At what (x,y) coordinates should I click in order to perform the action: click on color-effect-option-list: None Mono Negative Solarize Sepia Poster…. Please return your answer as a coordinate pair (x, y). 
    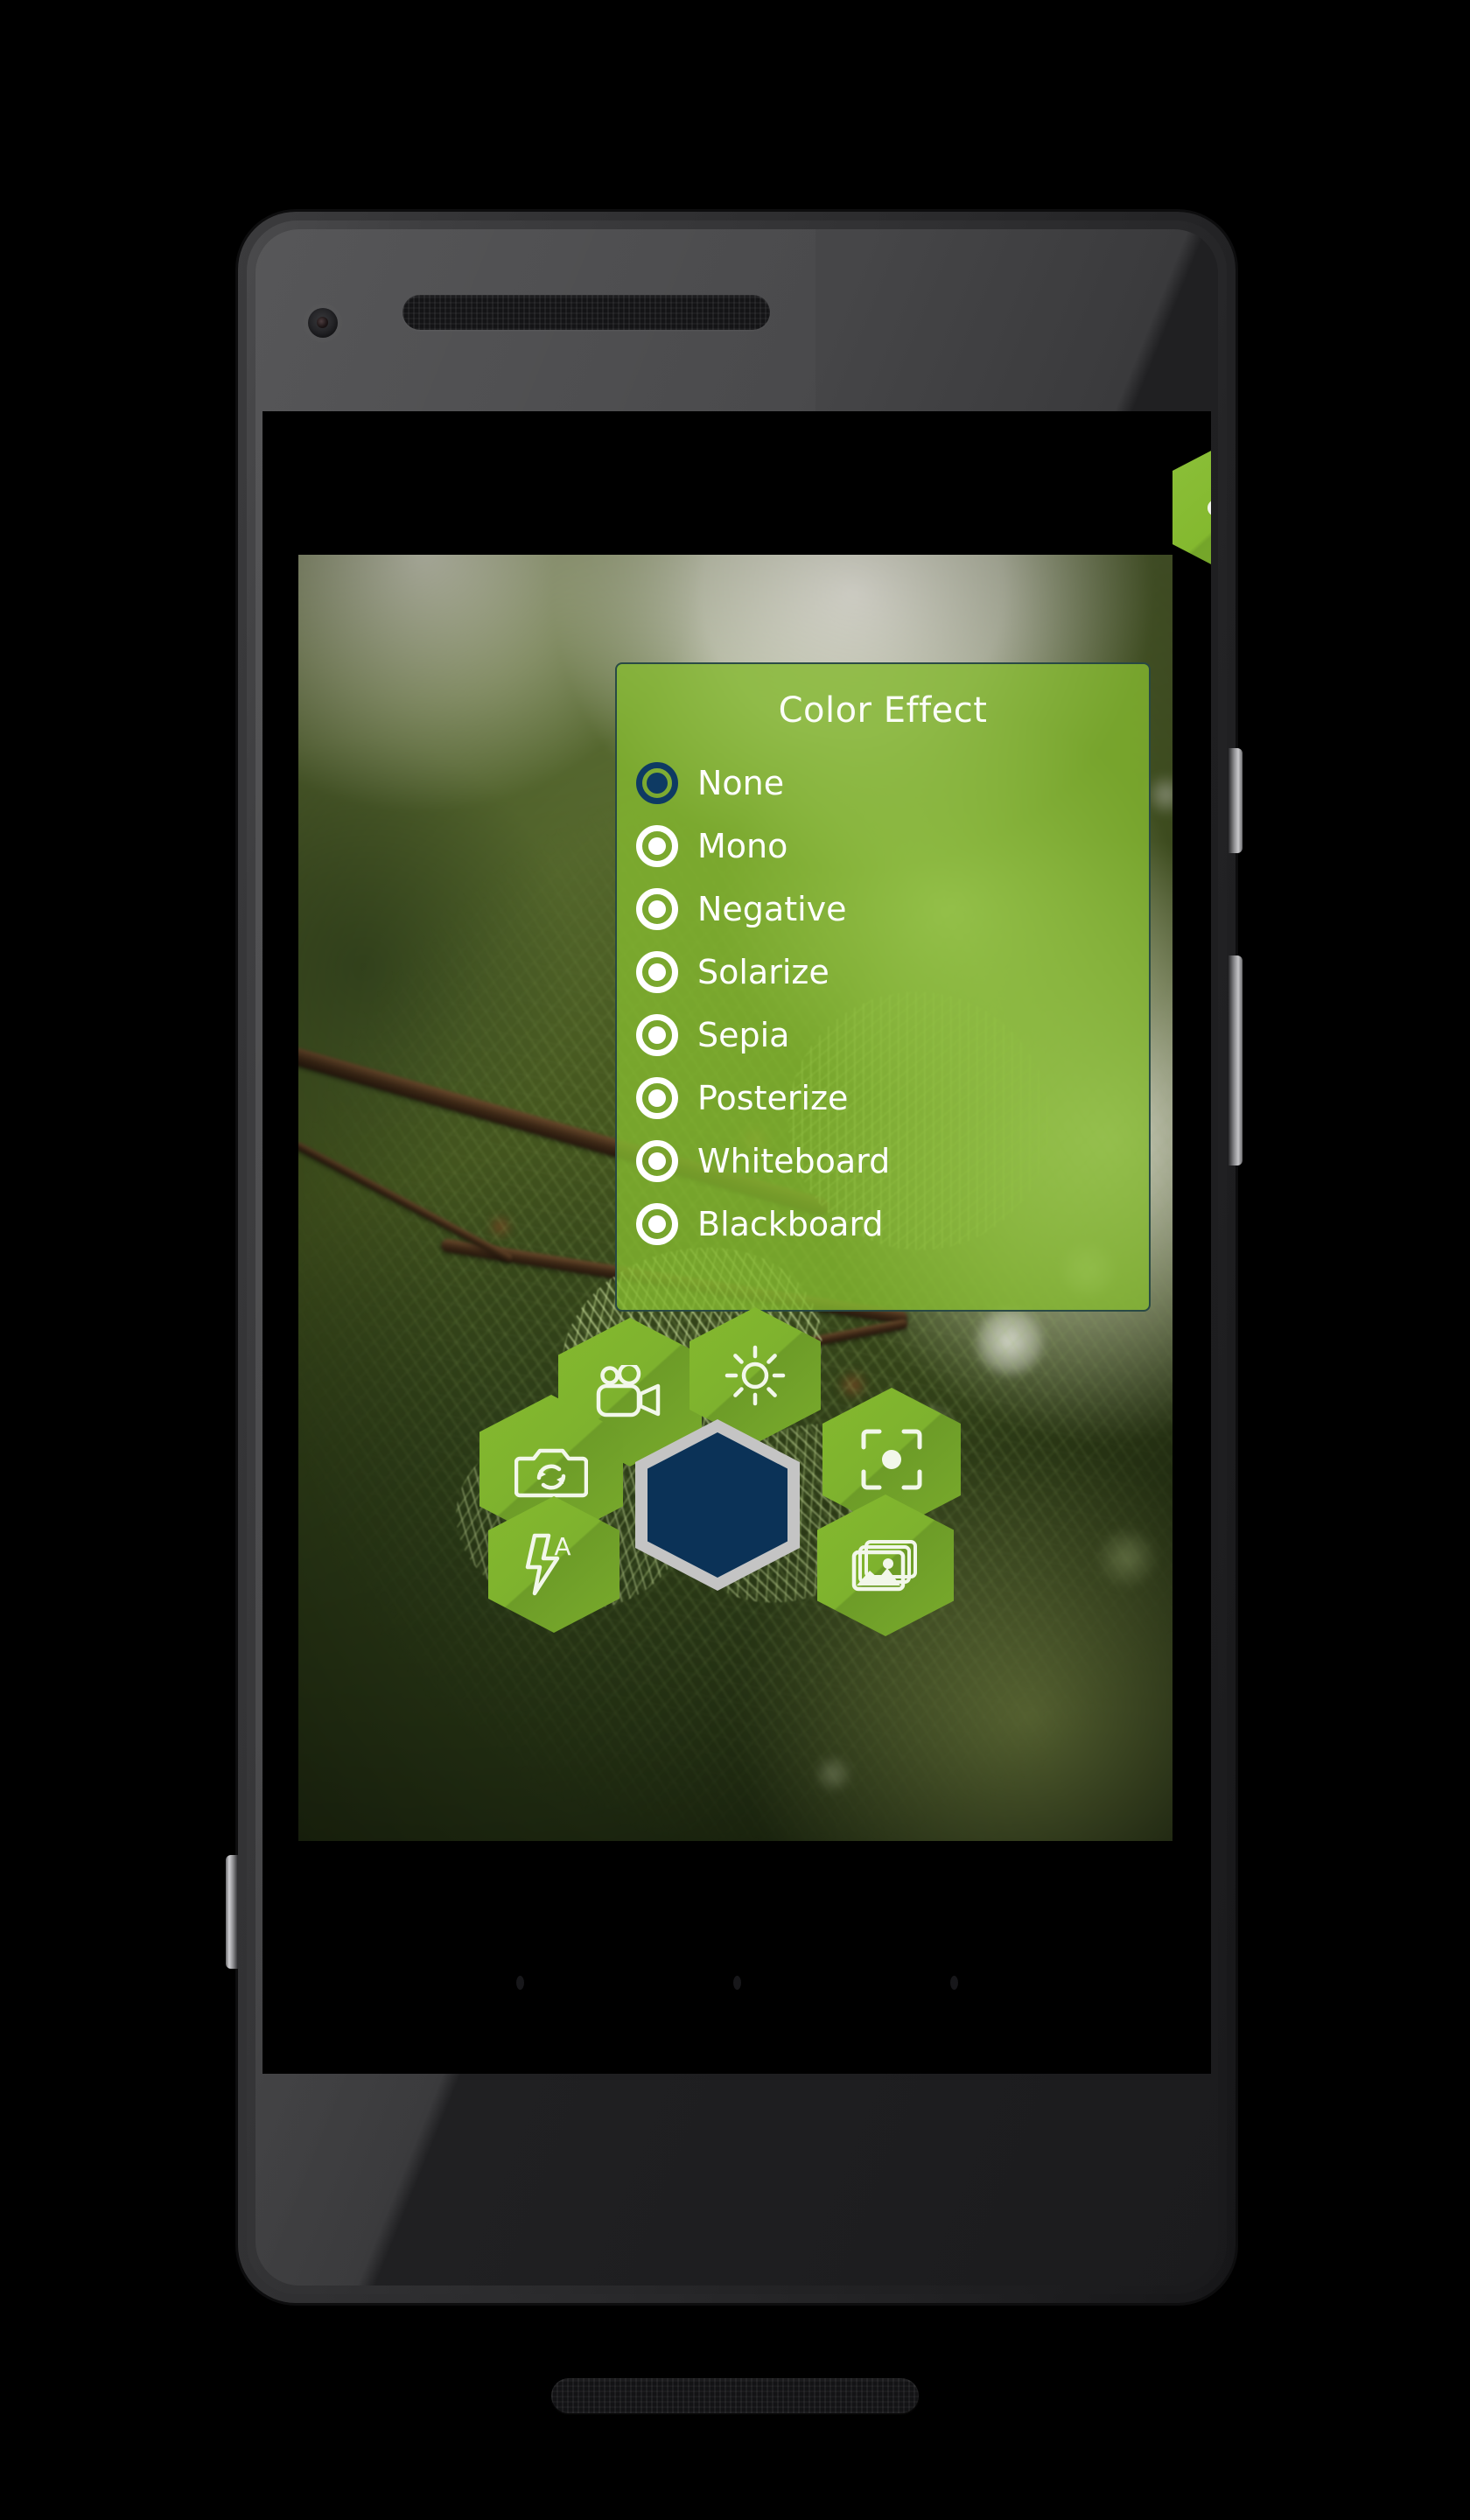
    Looking at the image, I should click on (883, 1004).